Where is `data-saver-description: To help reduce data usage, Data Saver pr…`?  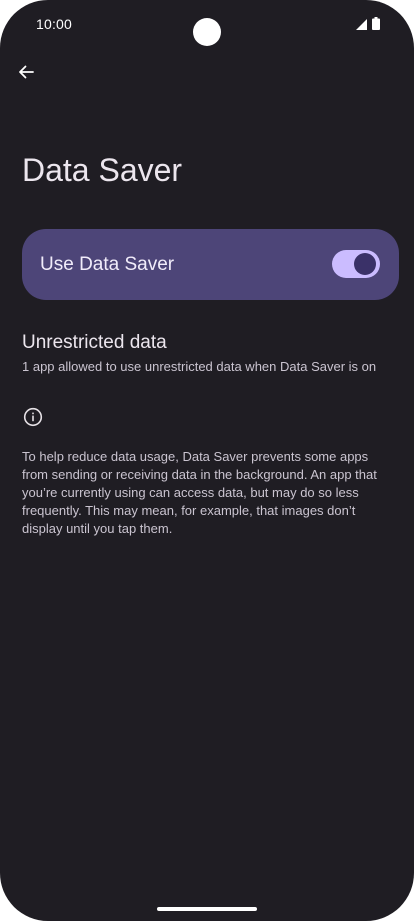 data-saver-description: To help reduce data usage, Data Saver pr… is located at coordinates (199, 492).